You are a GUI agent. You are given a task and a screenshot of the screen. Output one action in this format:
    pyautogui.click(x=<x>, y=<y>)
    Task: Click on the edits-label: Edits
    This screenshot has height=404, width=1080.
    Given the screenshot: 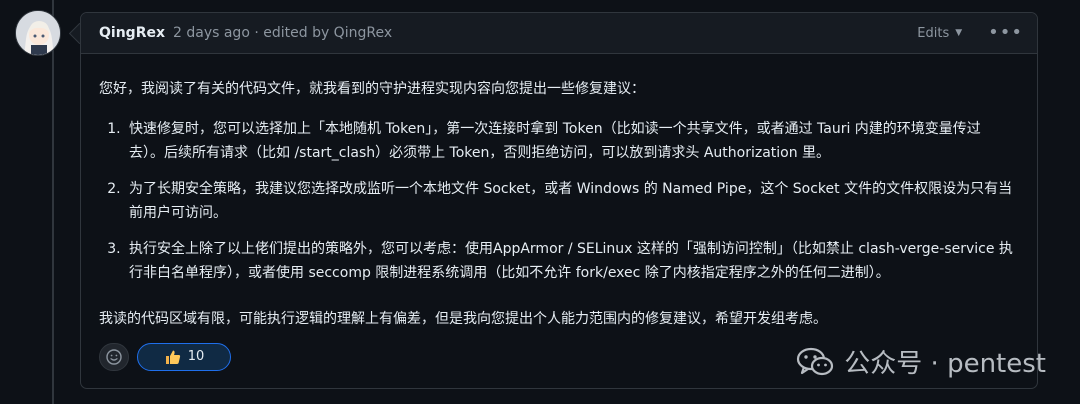 What is the action you would take?
    pyautogui.click(x=933, y=33)
    